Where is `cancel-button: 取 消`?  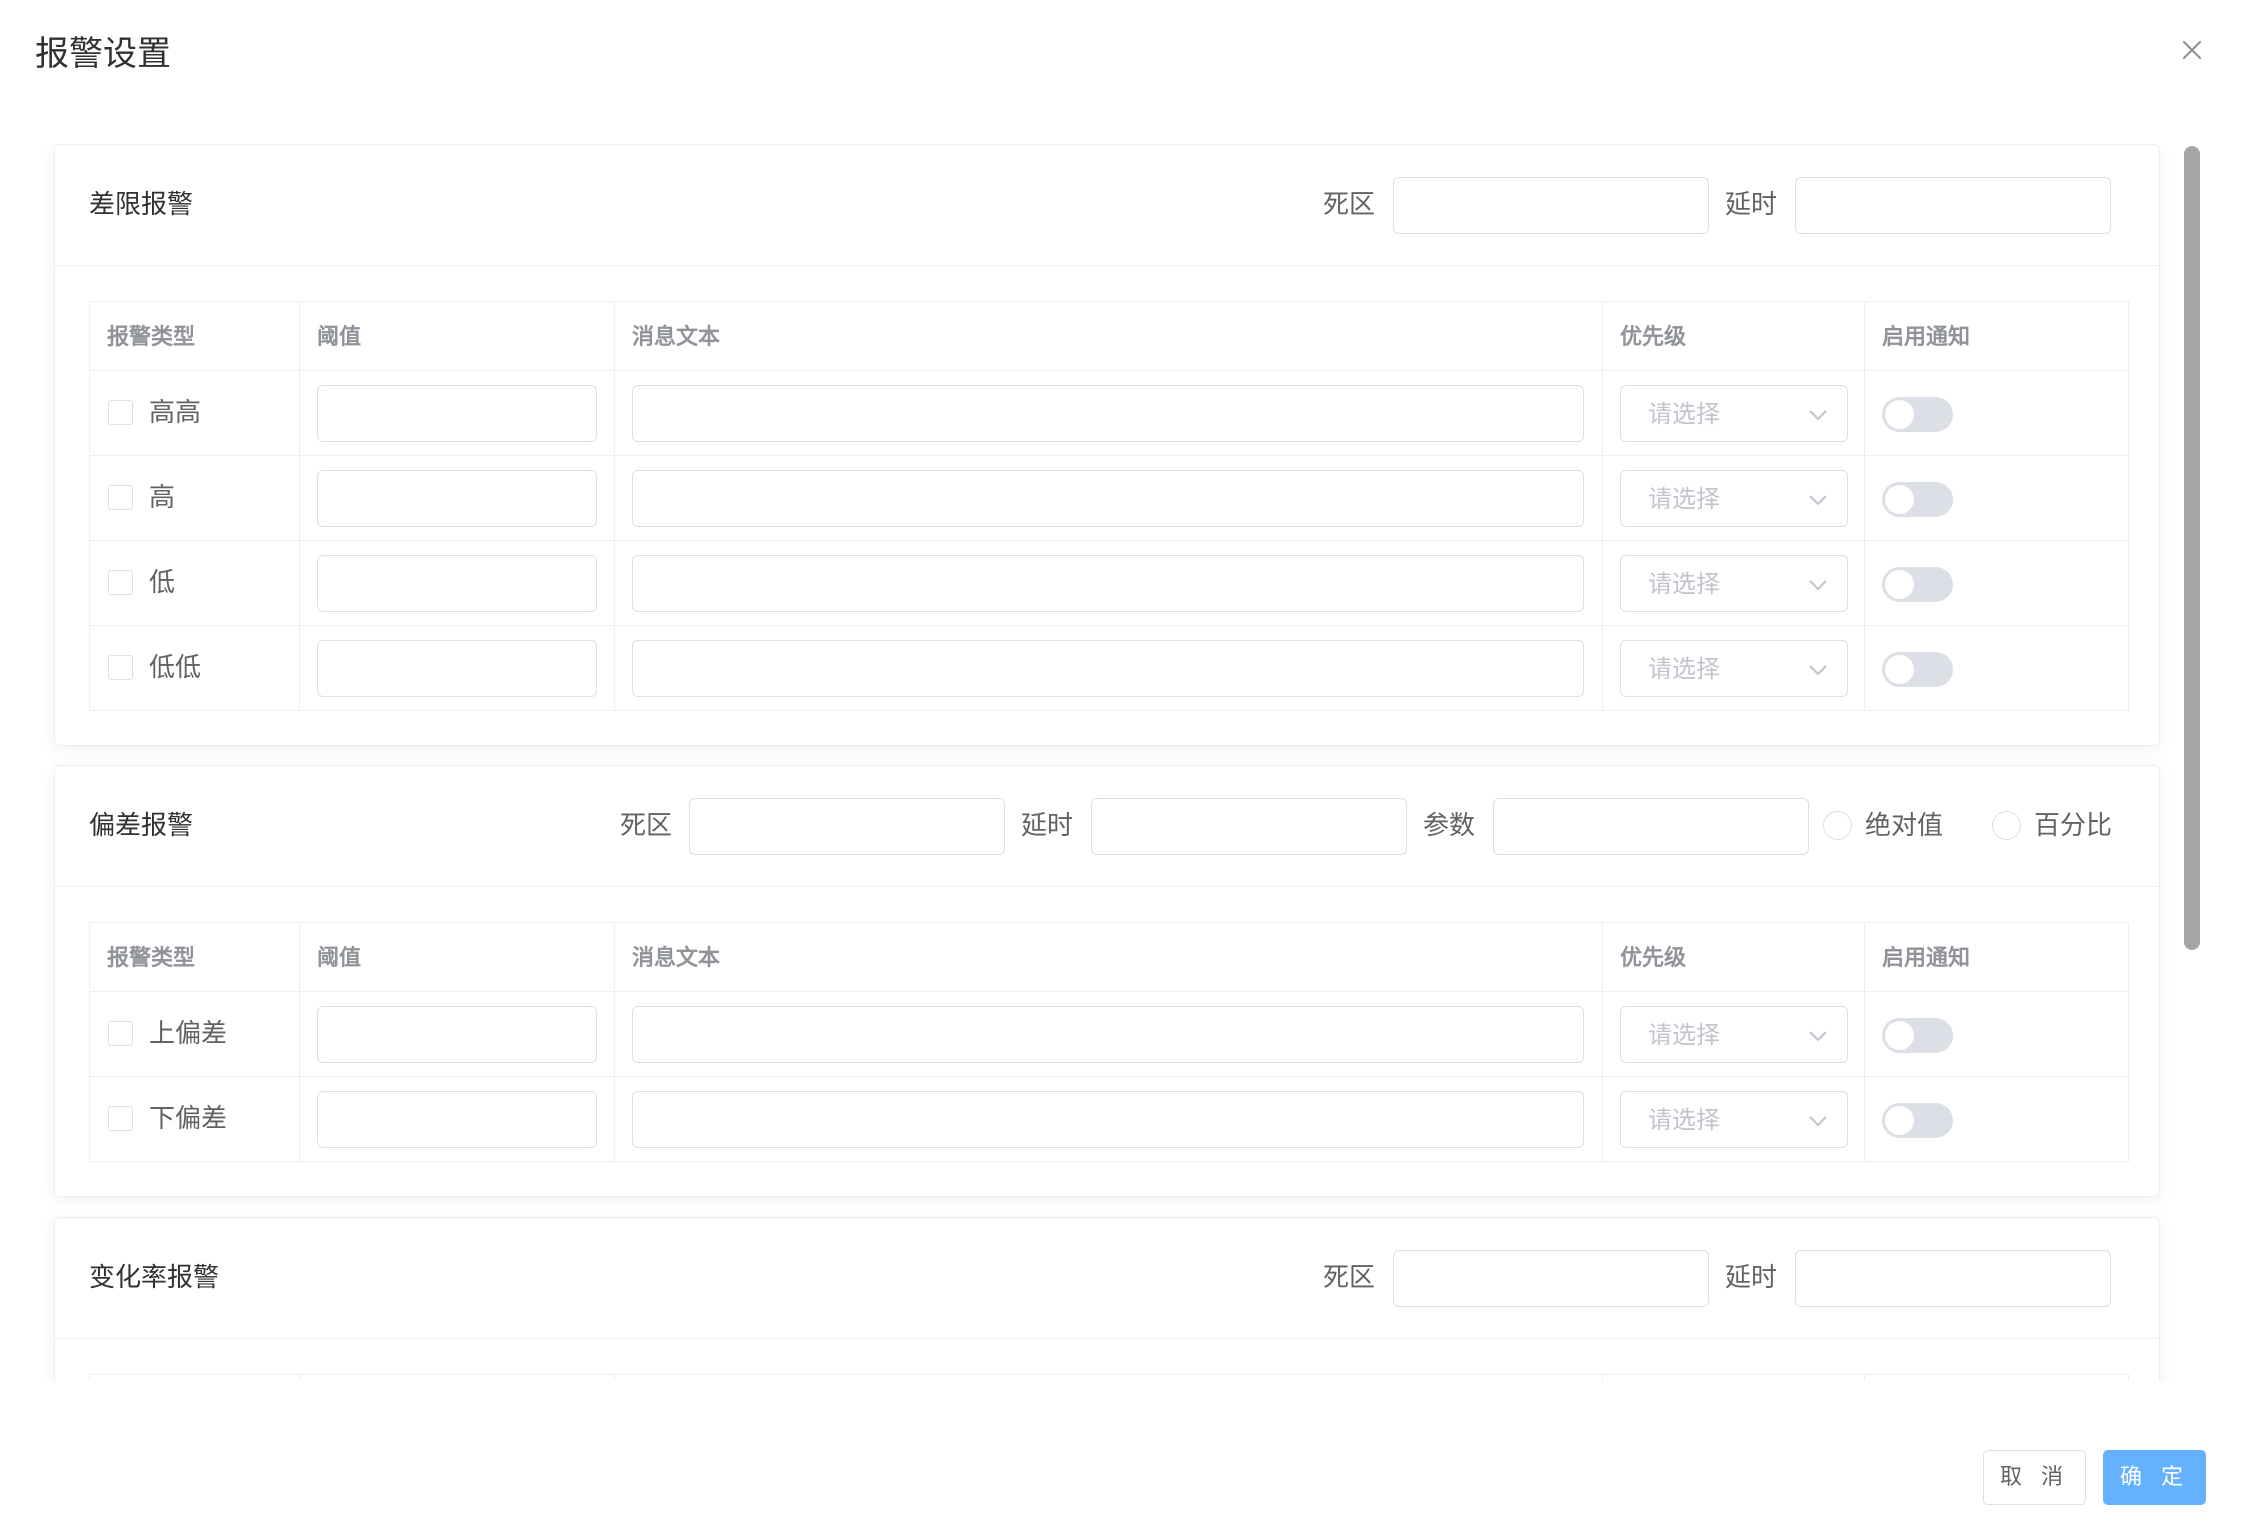
cancel-button: 取 消 is located at coordinates (2034, 1477).